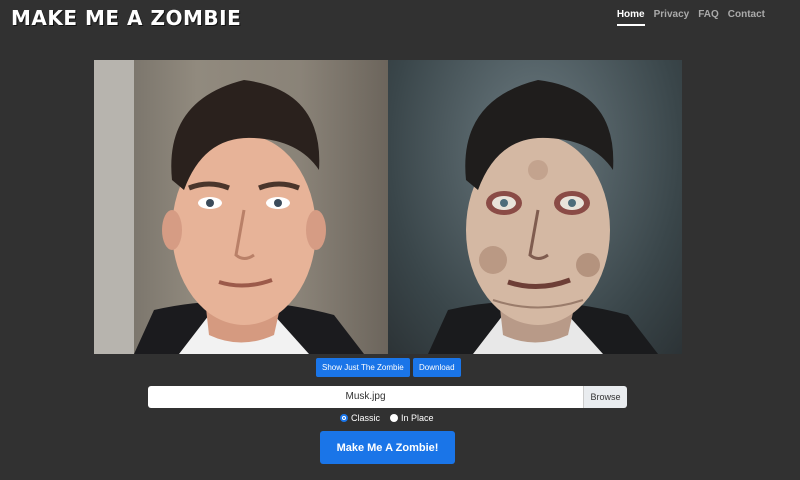  I want to click on radio-classic-label: Classic, so click(366, 418).